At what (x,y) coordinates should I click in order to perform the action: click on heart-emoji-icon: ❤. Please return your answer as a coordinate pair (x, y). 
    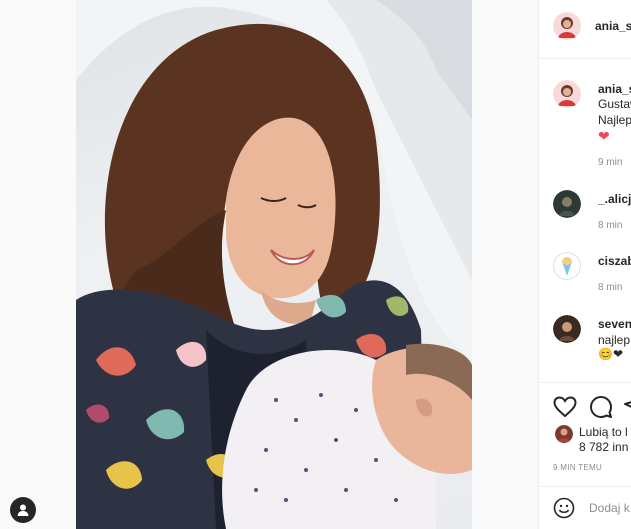
    Looking at the image, I should click on (604, 136).